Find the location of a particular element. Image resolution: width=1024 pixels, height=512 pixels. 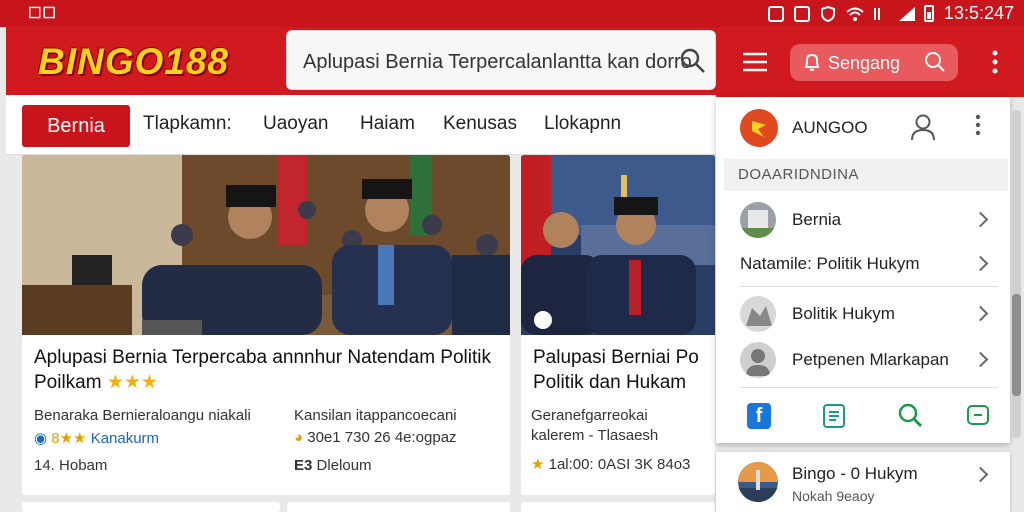

drawer-item-label: Petpenen Mlarkapan is located at coordinates (870, 359).